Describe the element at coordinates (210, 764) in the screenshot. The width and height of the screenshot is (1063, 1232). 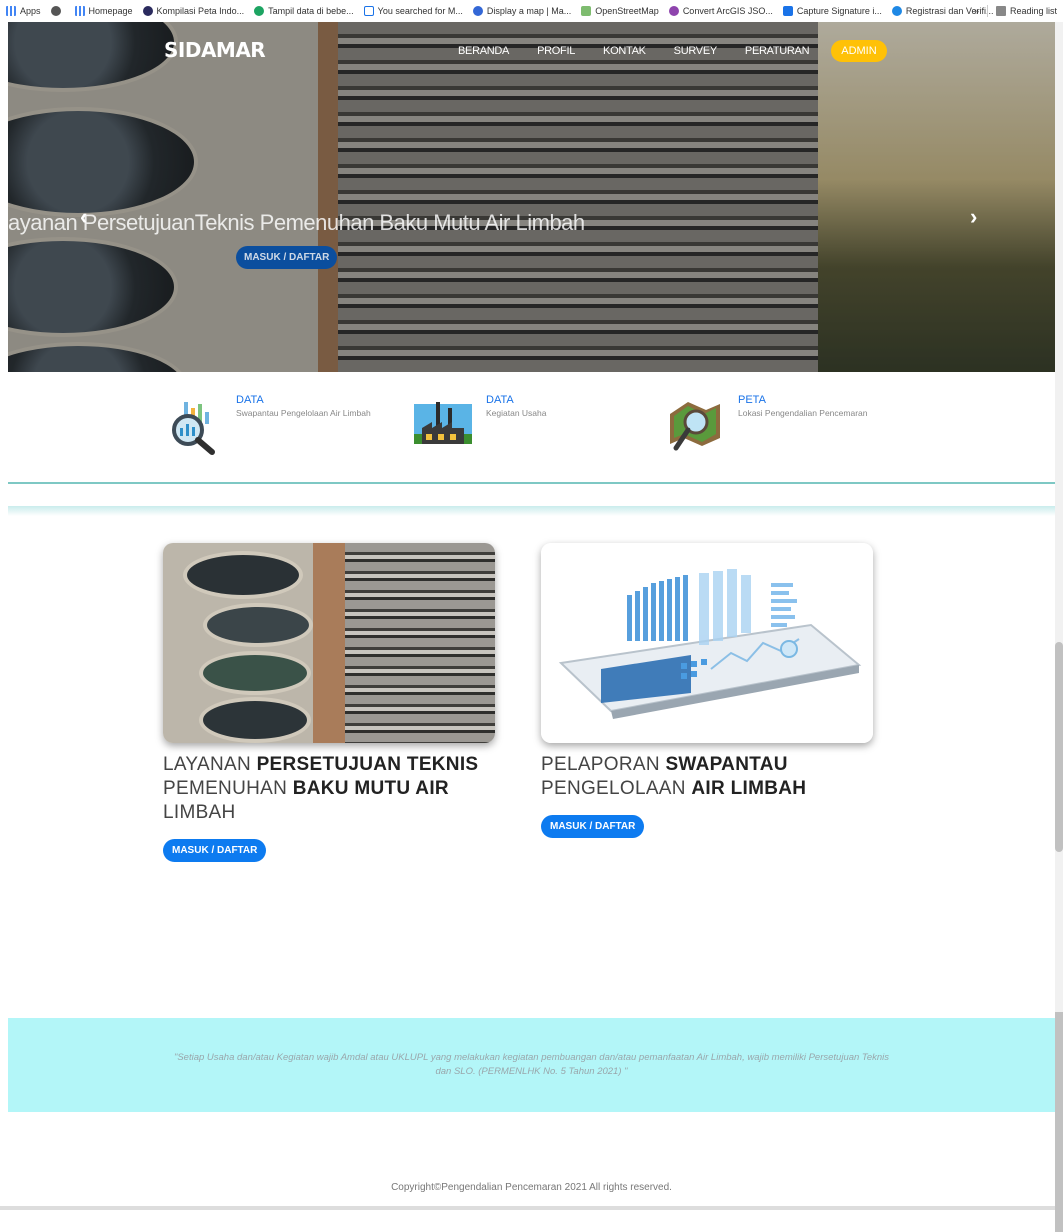
I see `title-part: LAYANAN` at that location.